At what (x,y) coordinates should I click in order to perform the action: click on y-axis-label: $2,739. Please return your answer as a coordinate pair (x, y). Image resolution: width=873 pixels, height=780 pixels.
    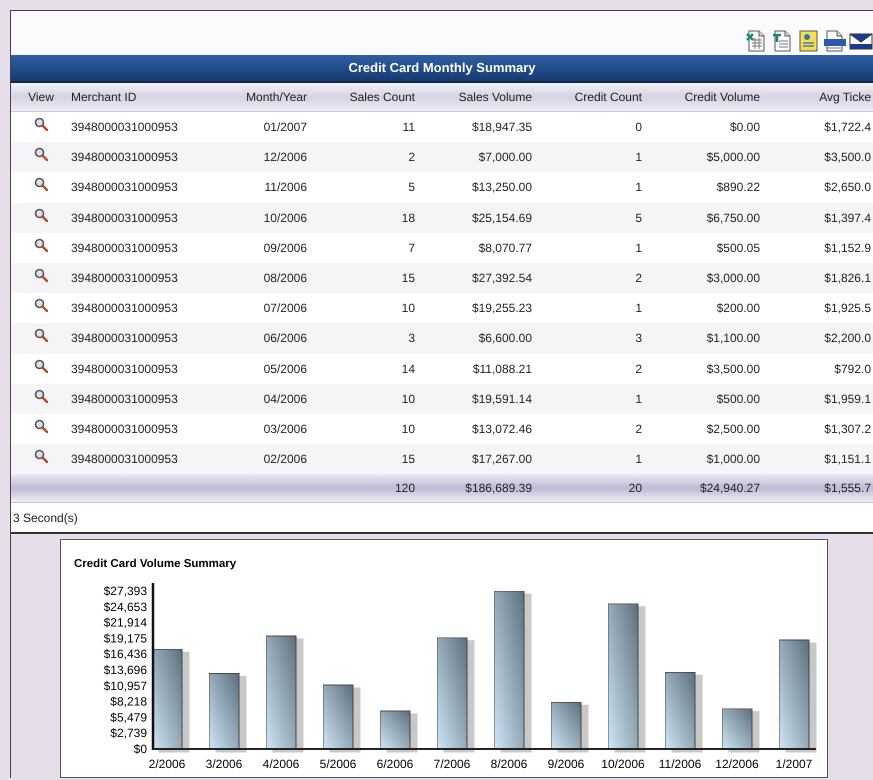
    Looking at the image, I should click on (128, 733).